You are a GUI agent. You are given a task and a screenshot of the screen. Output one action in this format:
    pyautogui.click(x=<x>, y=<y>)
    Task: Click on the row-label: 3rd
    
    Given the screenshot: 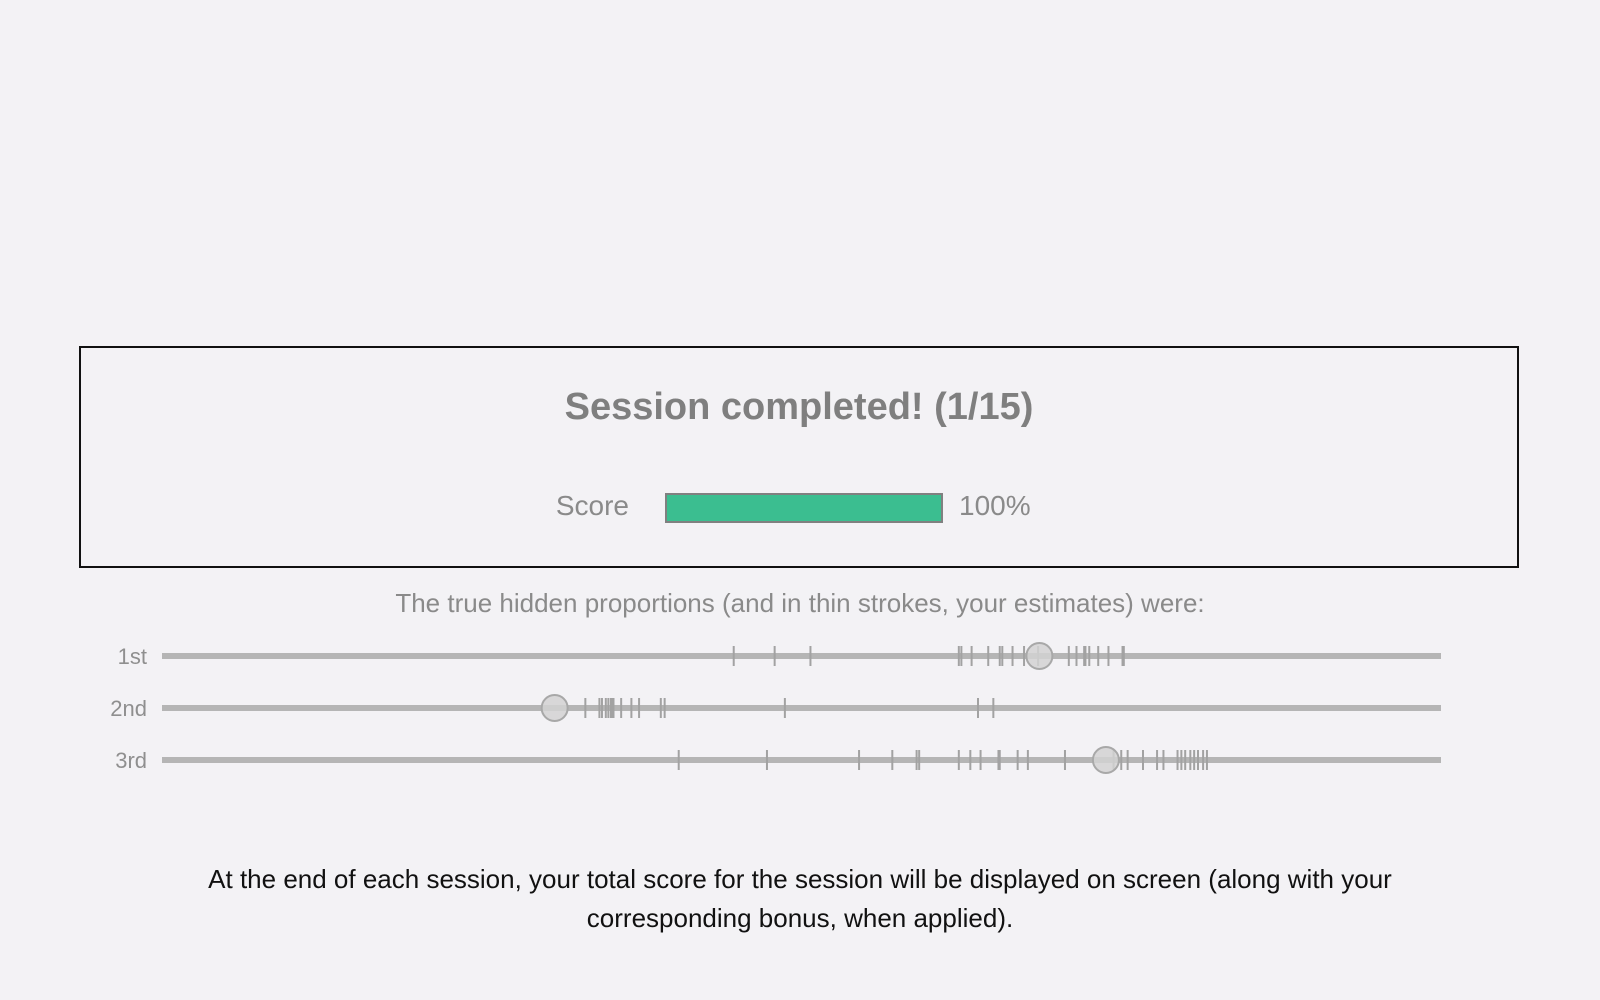 What is the action you would take?
    pyautogui.click(x=131, y=760)
    